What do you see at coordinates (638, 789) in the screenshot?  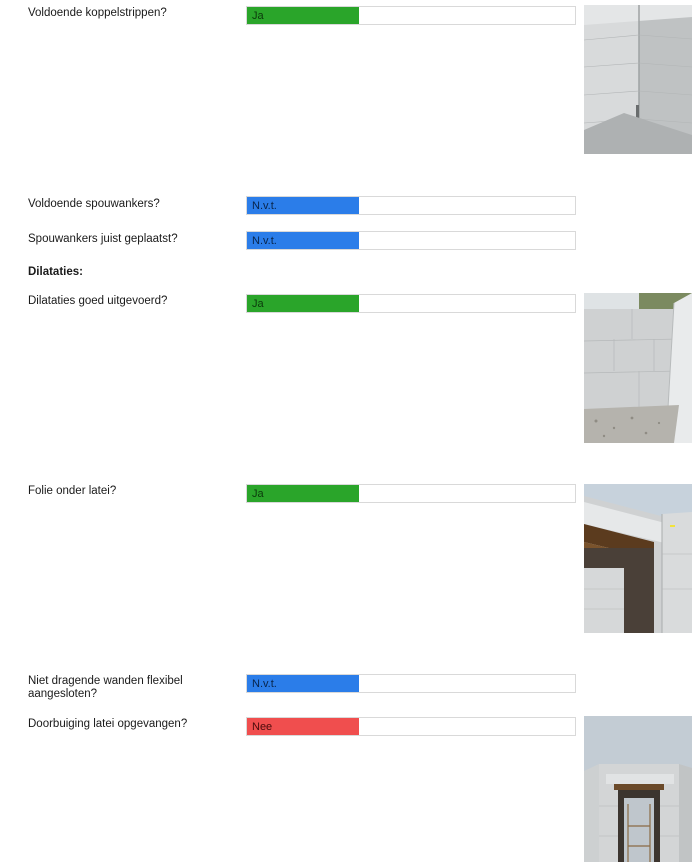 I see `doorway-lintel-photo` at bounding box center [638, 789].